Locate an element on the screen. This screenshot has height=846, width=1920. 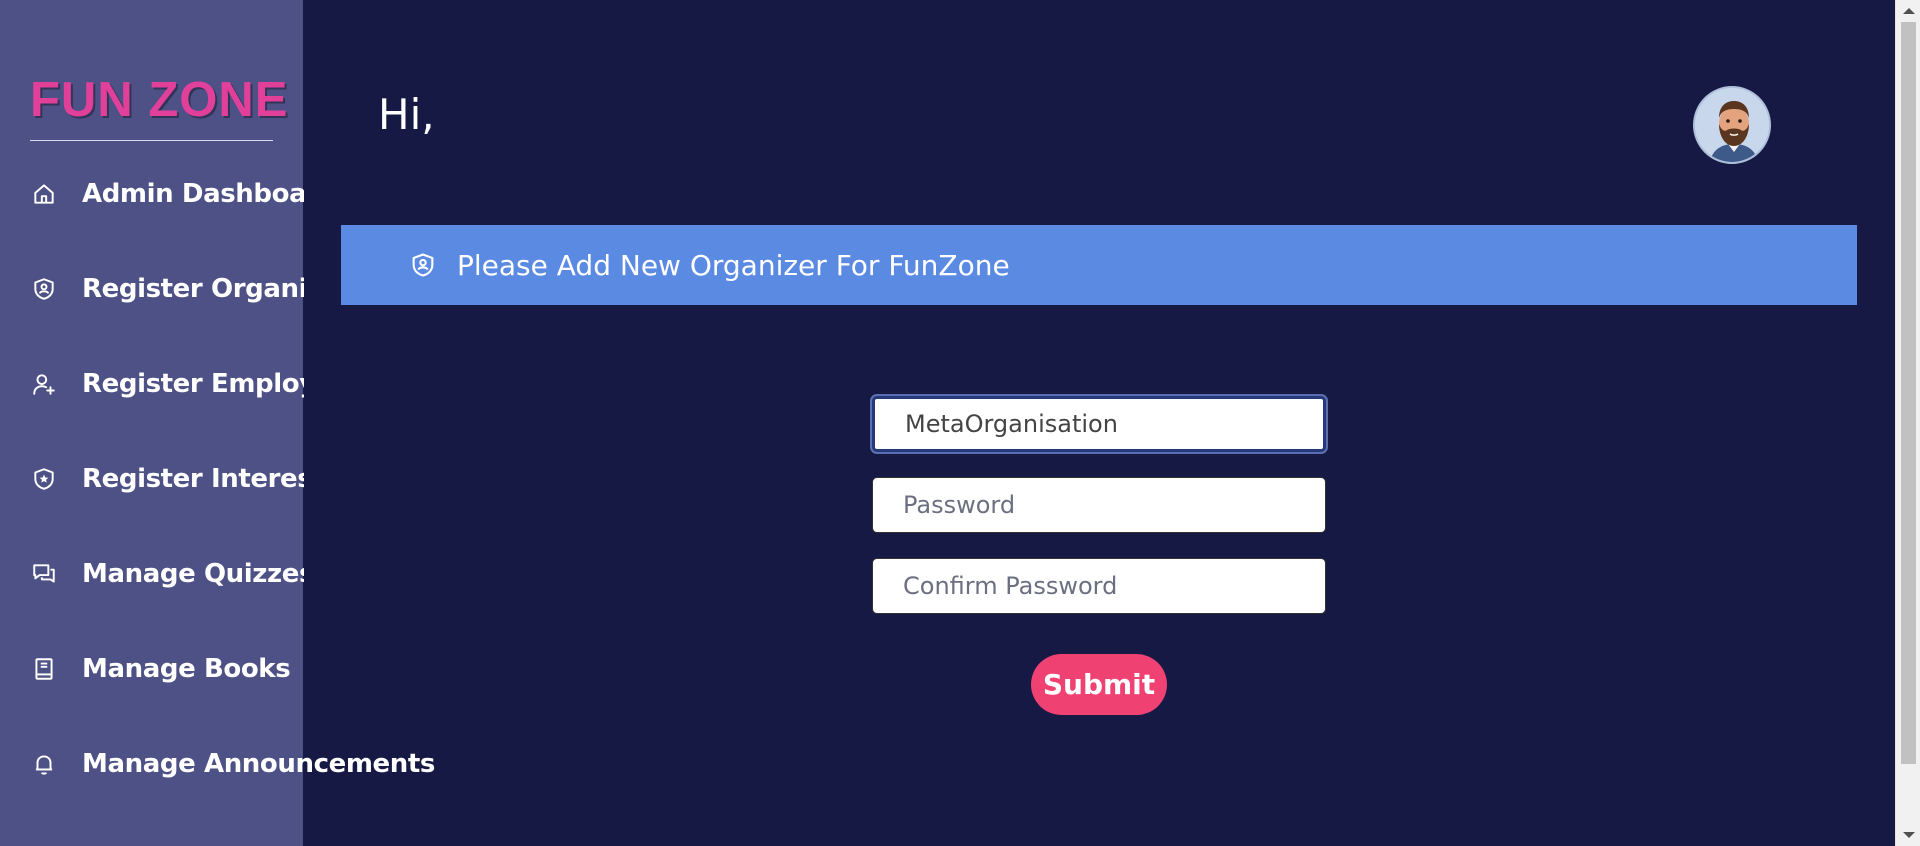
sidebar-item-label: Admin Dashboard is located at coordinates (193, 194).